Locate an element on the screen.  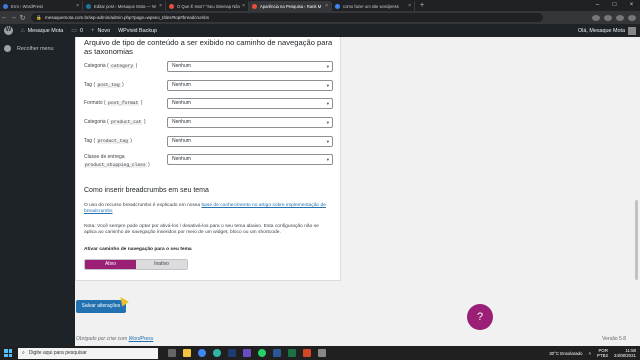
word-icon is located at coordinates (277, 353).